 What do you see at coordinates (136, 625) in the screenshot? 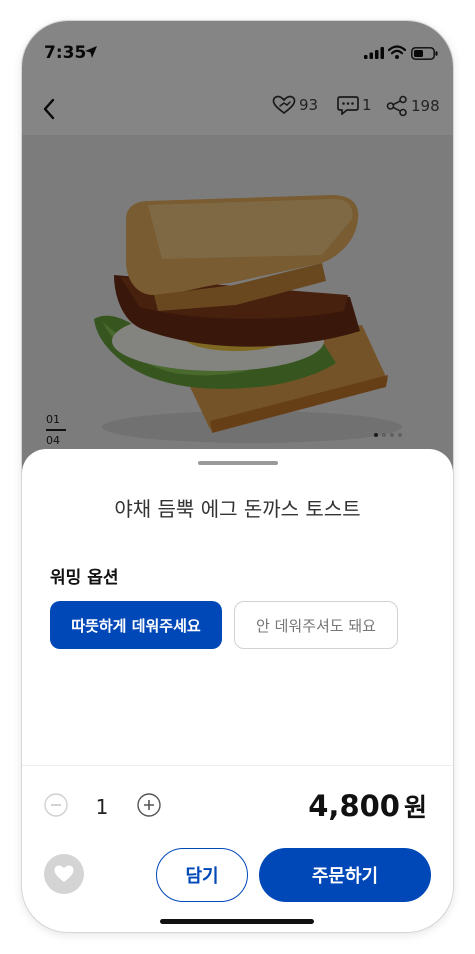
I see `option-warm-button: 따뜻하게 데워주세요` at bounding box center [136, 625].